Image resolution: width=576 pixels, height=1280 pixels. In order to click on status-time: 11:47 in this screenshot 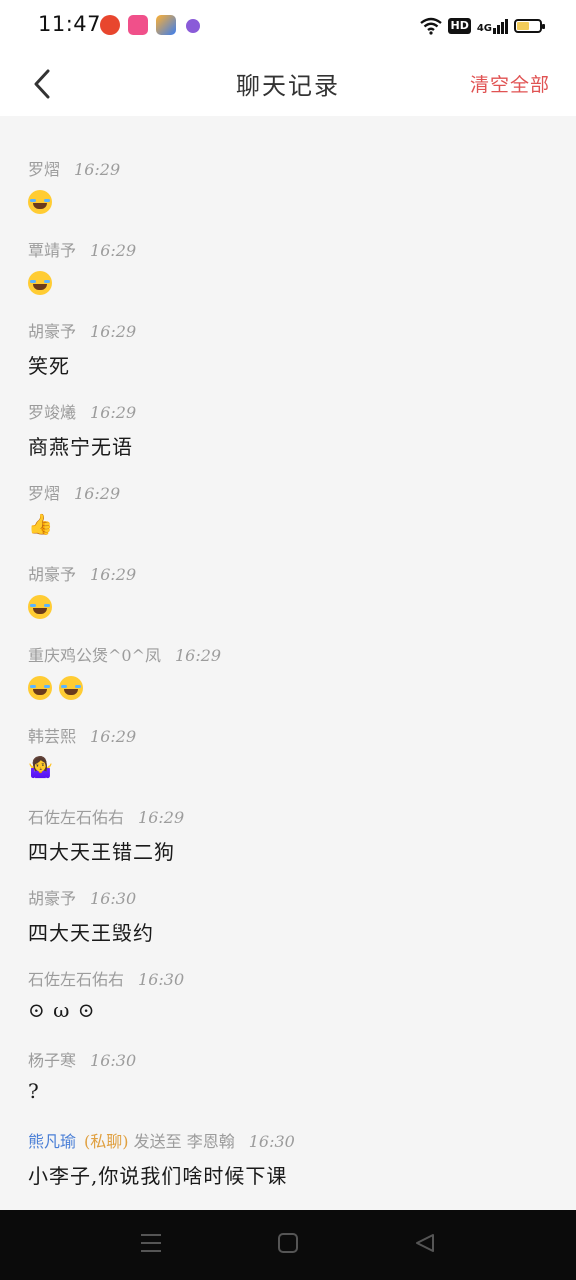, I will do `click(70, 24)`.